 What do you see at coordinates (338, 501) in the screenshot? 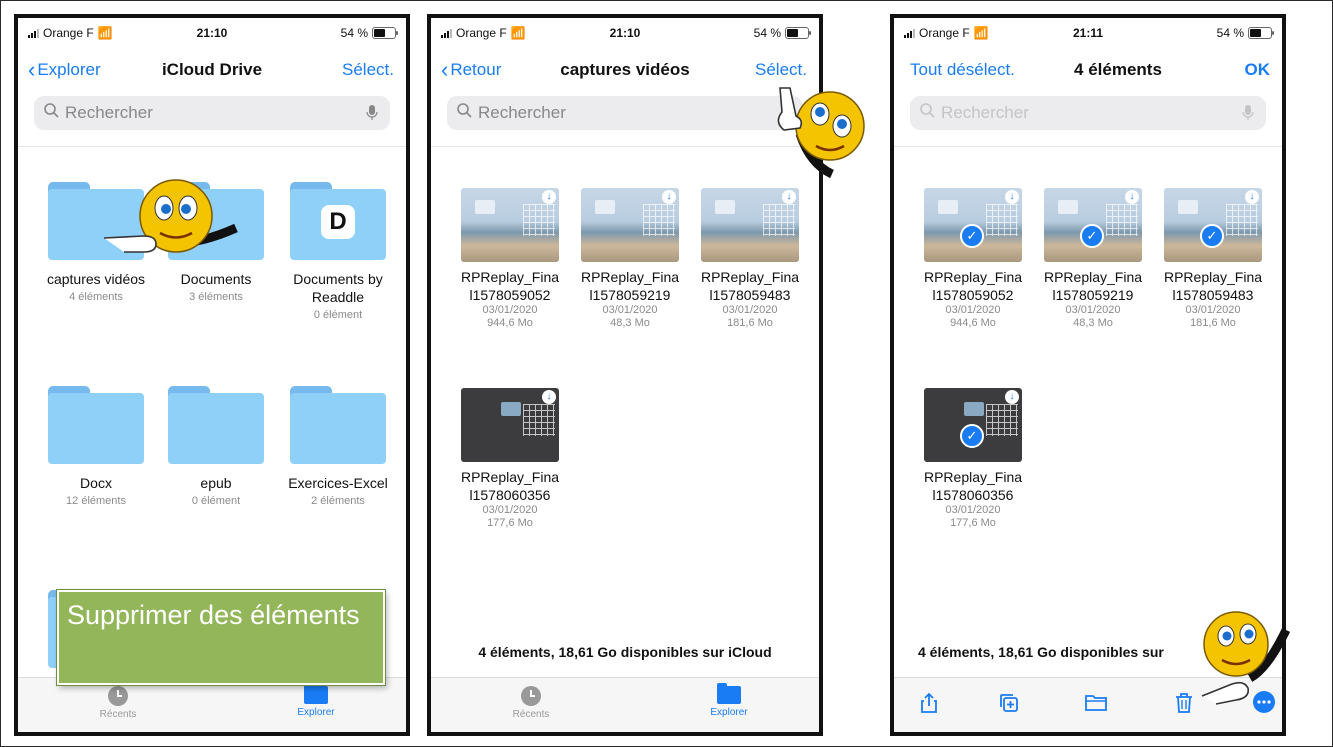
I see `folder-count: 2 éléments` at bounding box center [338, 501].